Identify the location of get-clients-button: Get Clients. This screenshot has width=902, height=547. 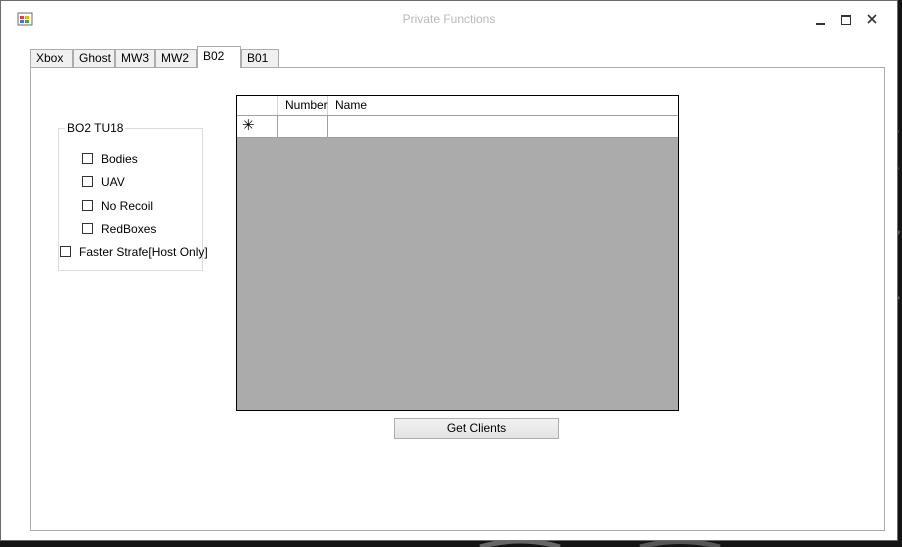
(476, 428).